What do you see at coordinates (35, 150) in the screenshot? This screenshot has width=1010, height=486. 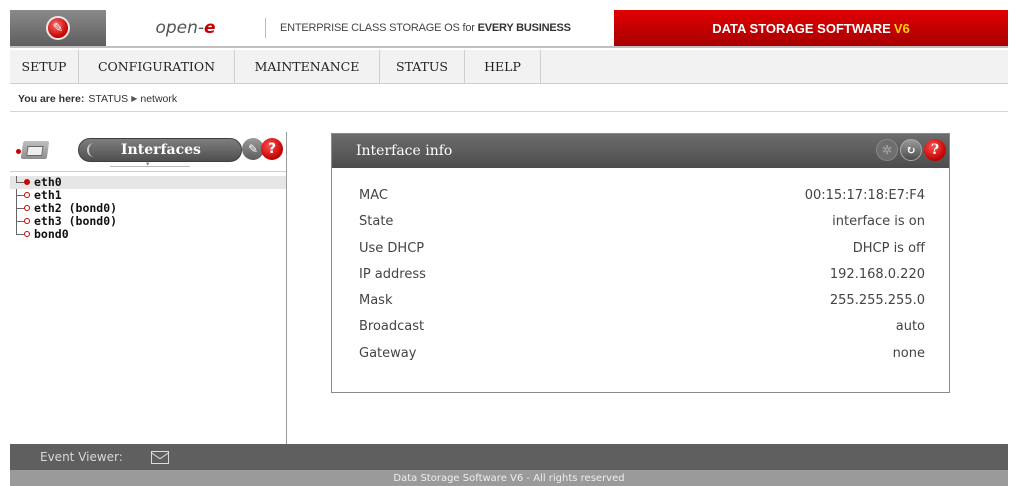 I see `network-card-icon` at bounding box center [35, 150].